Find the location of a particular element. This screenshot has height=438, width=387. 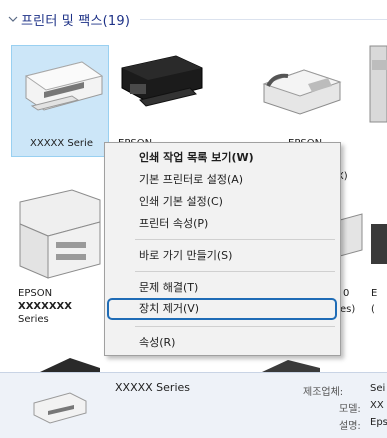

device-label: EPSON is located at coordinates (35, 293).